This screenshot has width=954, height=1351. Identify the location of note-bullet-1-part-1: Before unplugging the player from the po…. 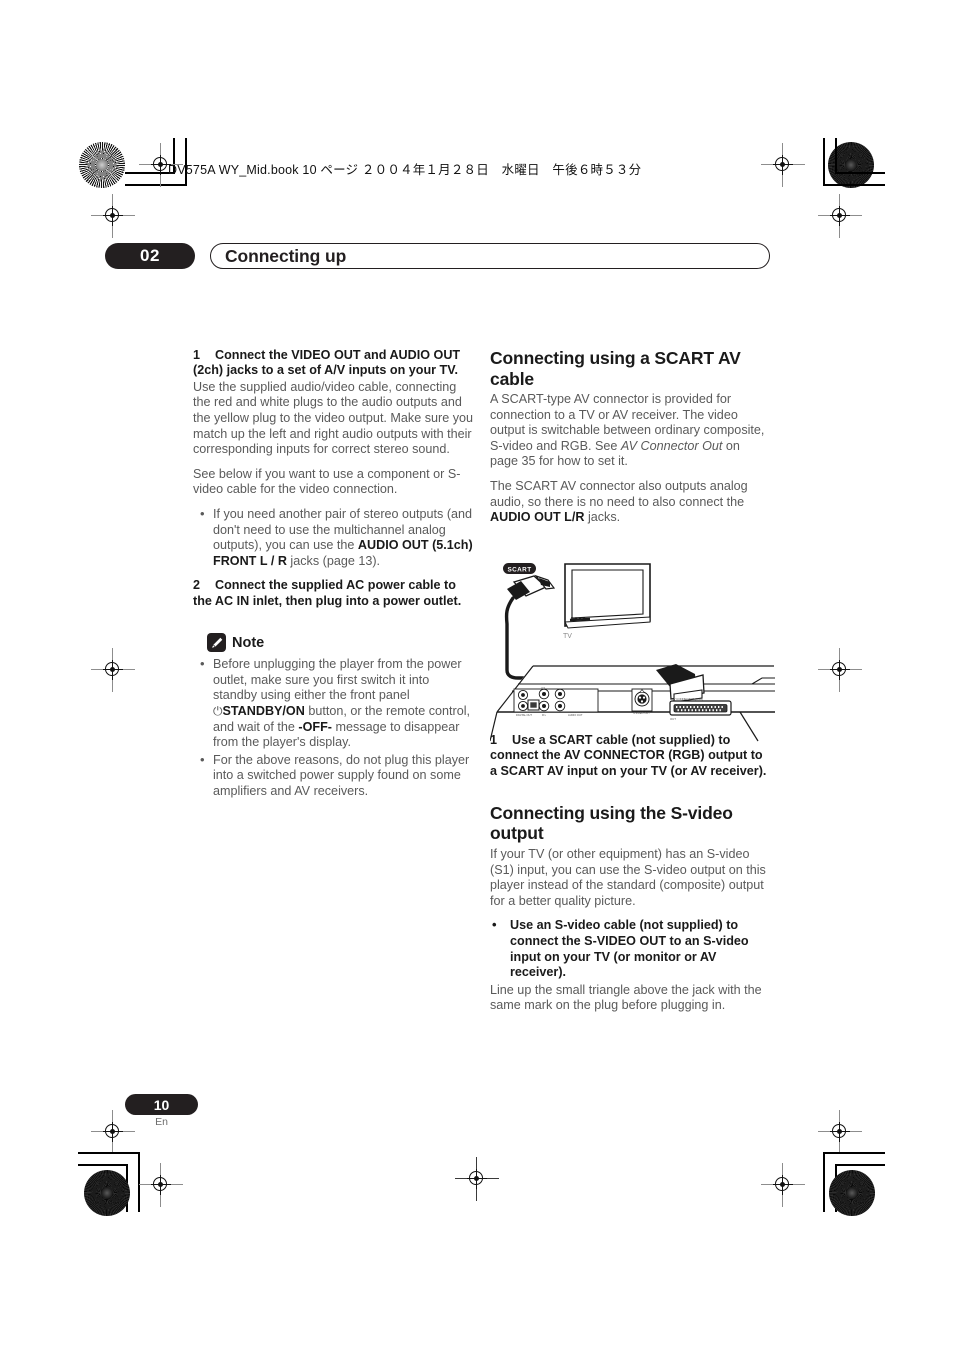
(337, 680).